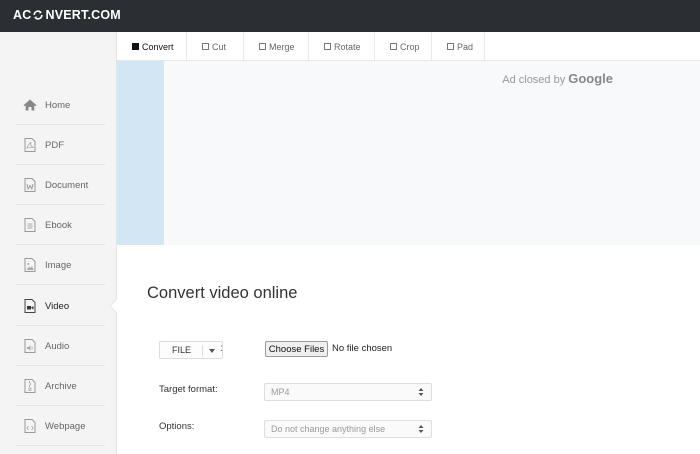  What do you see at coordinates (54, 145) in the screenshot?
I see `sidebar-item-label: PDF` at bounding box center [54, 145].